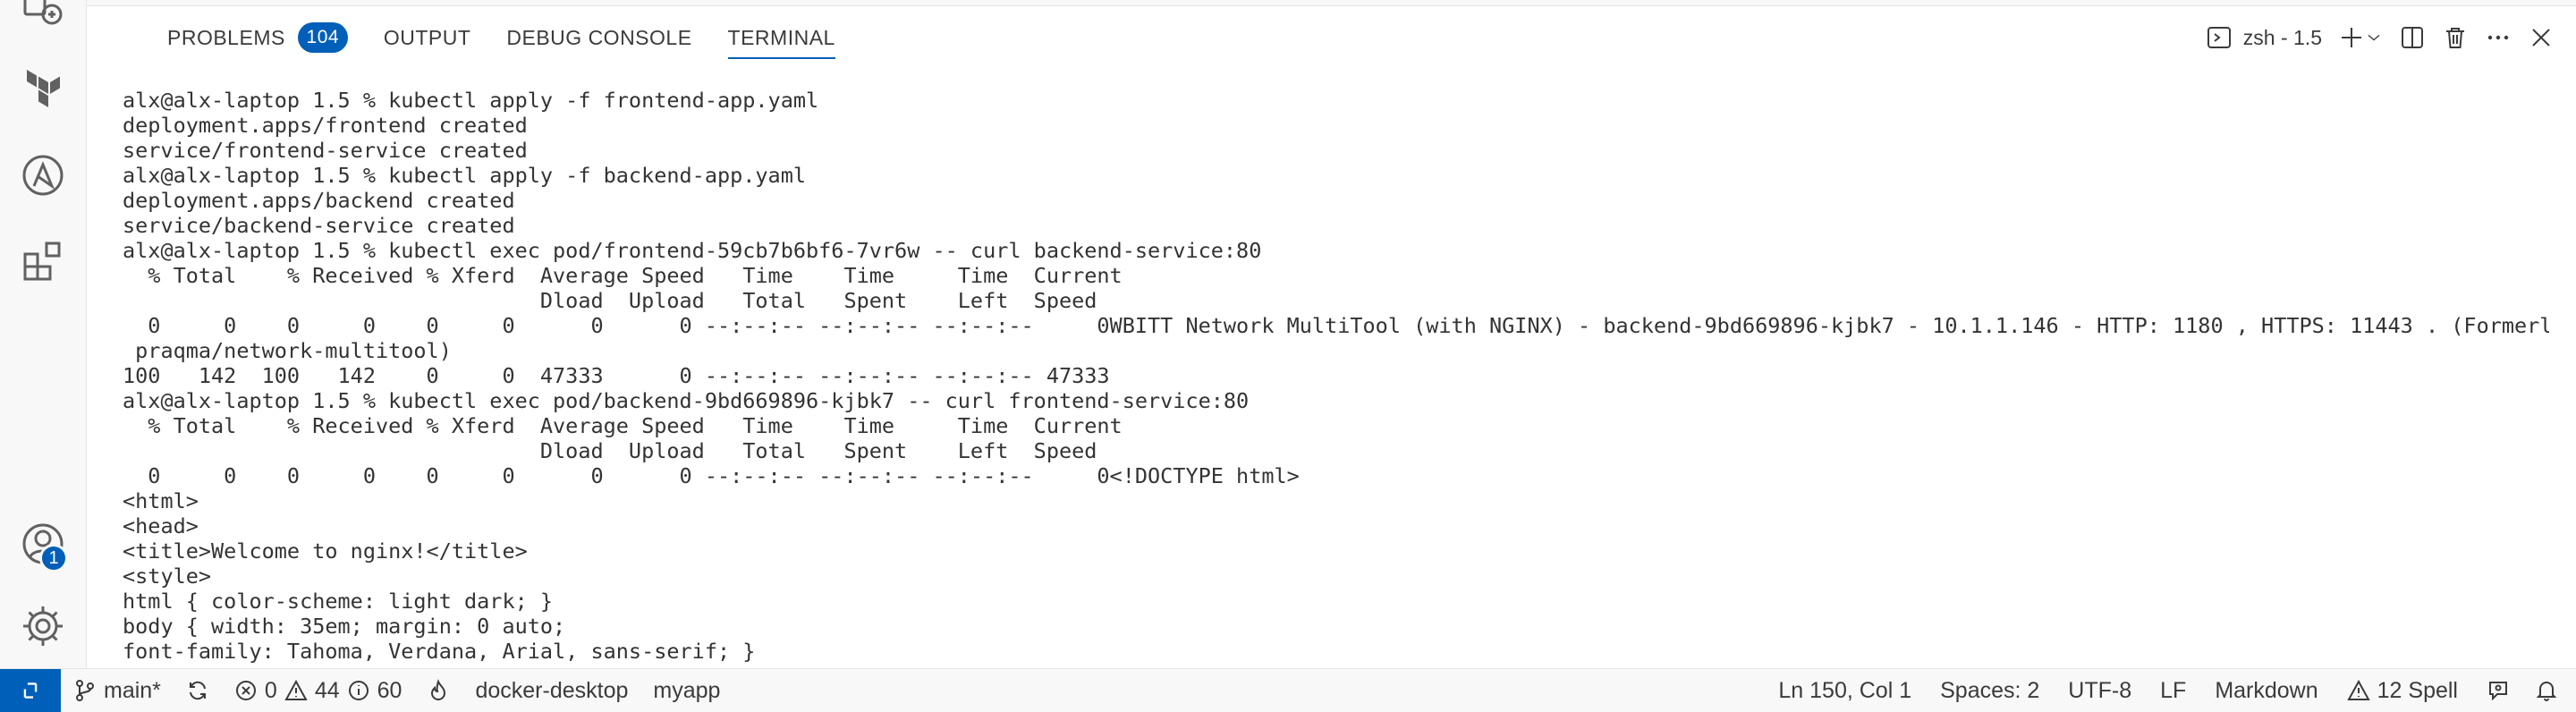  I want to click on eol-button: LF, so click(2173, 690).